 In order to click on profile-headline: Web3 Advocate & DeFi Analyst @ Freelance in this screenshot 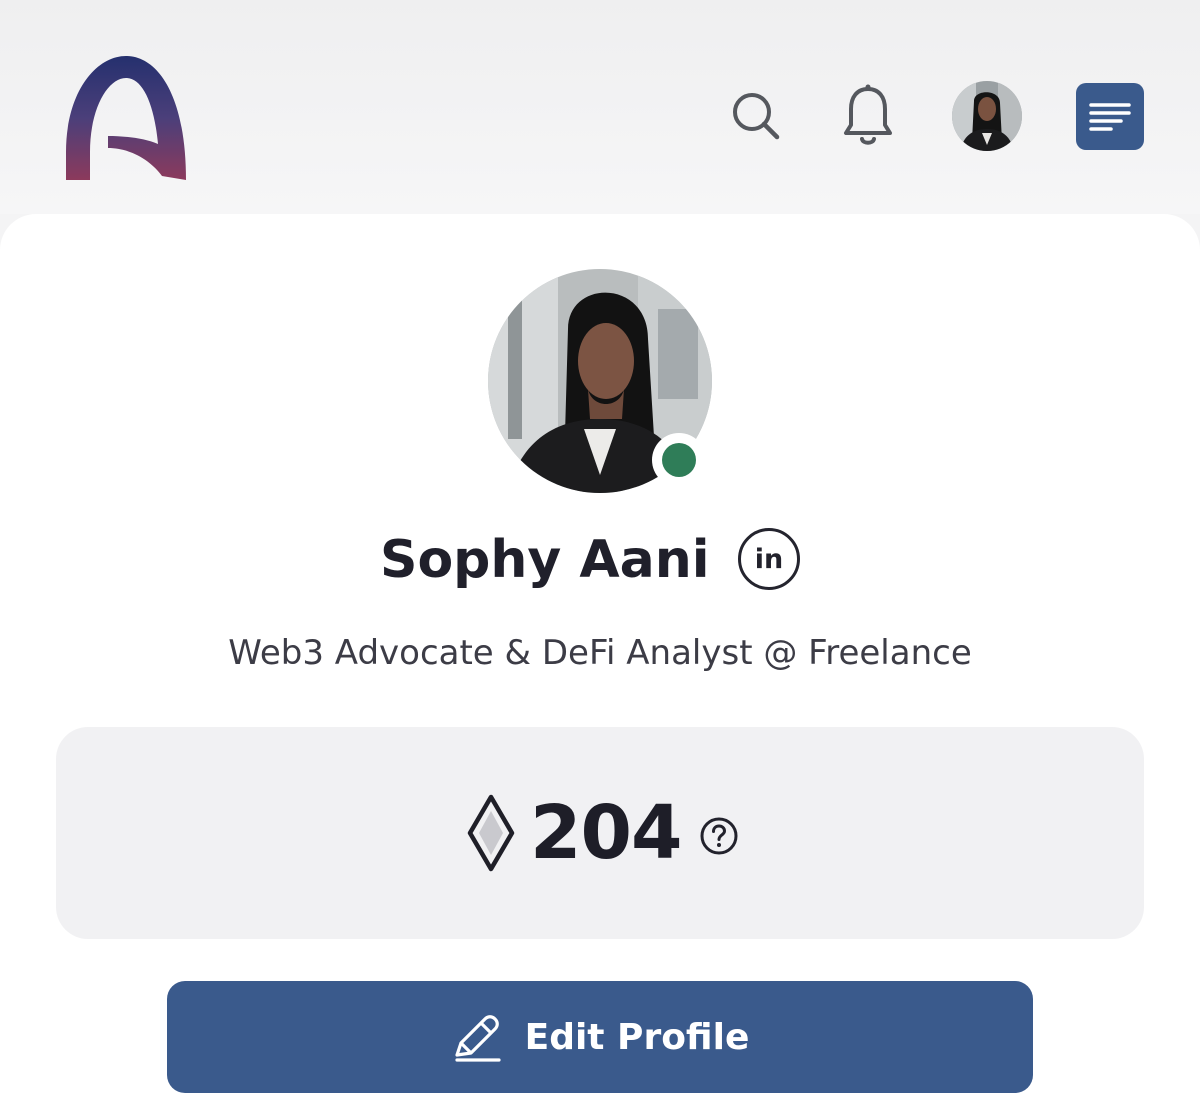, I will do `click(600, 653)`.